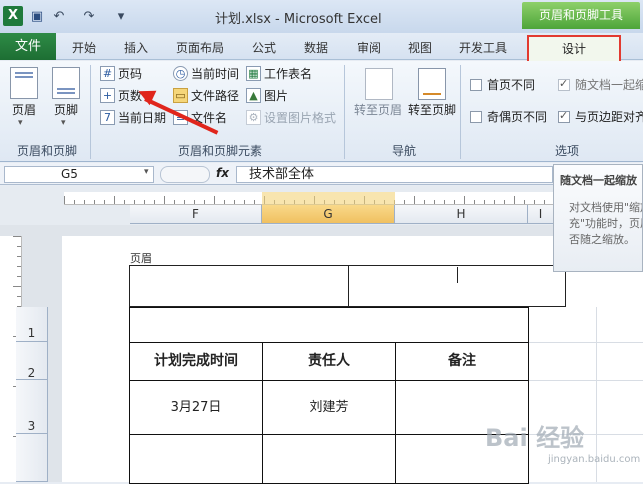 Image resolution: width=643 pixels, height=484 pixels. What do you see at coordinates (328, 214) in the screenshot?
I see `column-header-g: G` at bounding box center [328, 214].